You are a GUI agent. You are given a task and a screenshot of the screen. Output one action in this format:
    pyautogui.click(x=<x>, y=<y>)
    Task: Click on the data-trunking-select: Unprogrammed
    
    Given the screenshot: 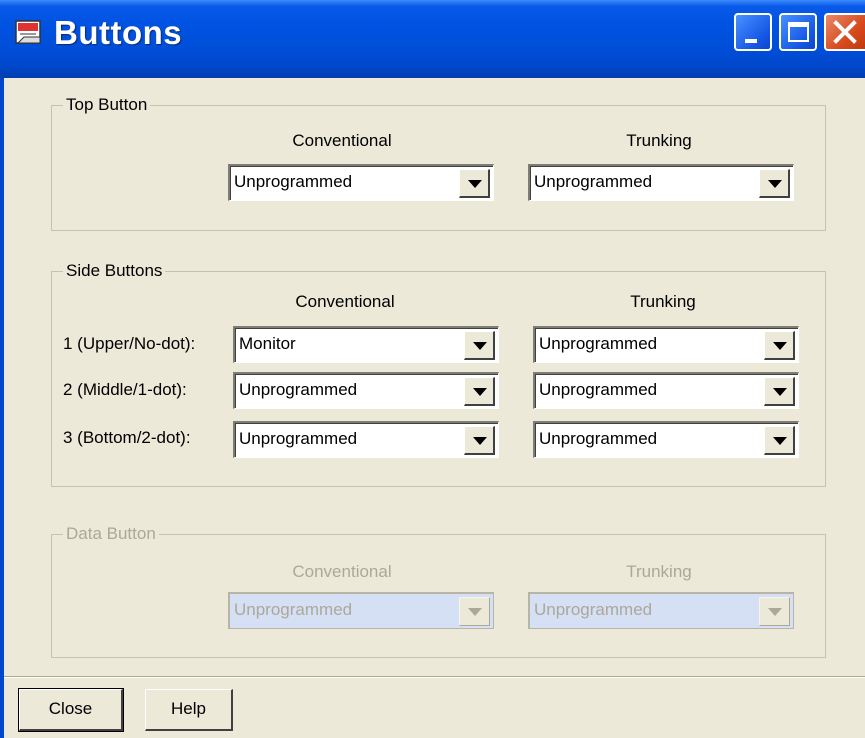 What is the action you would take?
    pyautogui.click(x=661, y=610)
    